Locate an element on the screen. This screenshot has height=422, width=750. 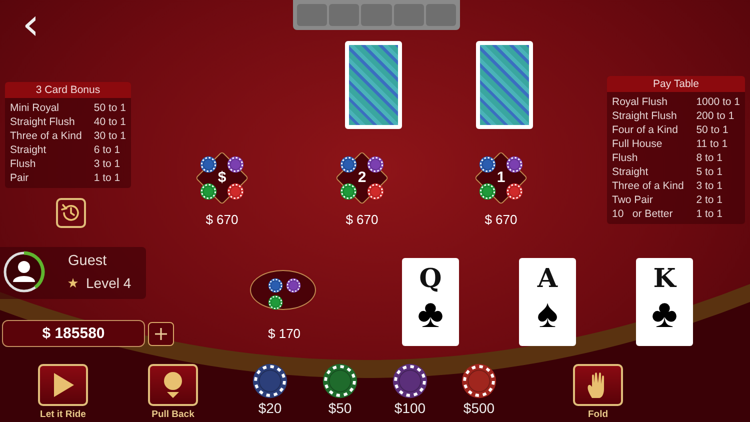
card-rank: Q is located at coordinates (430, 279).